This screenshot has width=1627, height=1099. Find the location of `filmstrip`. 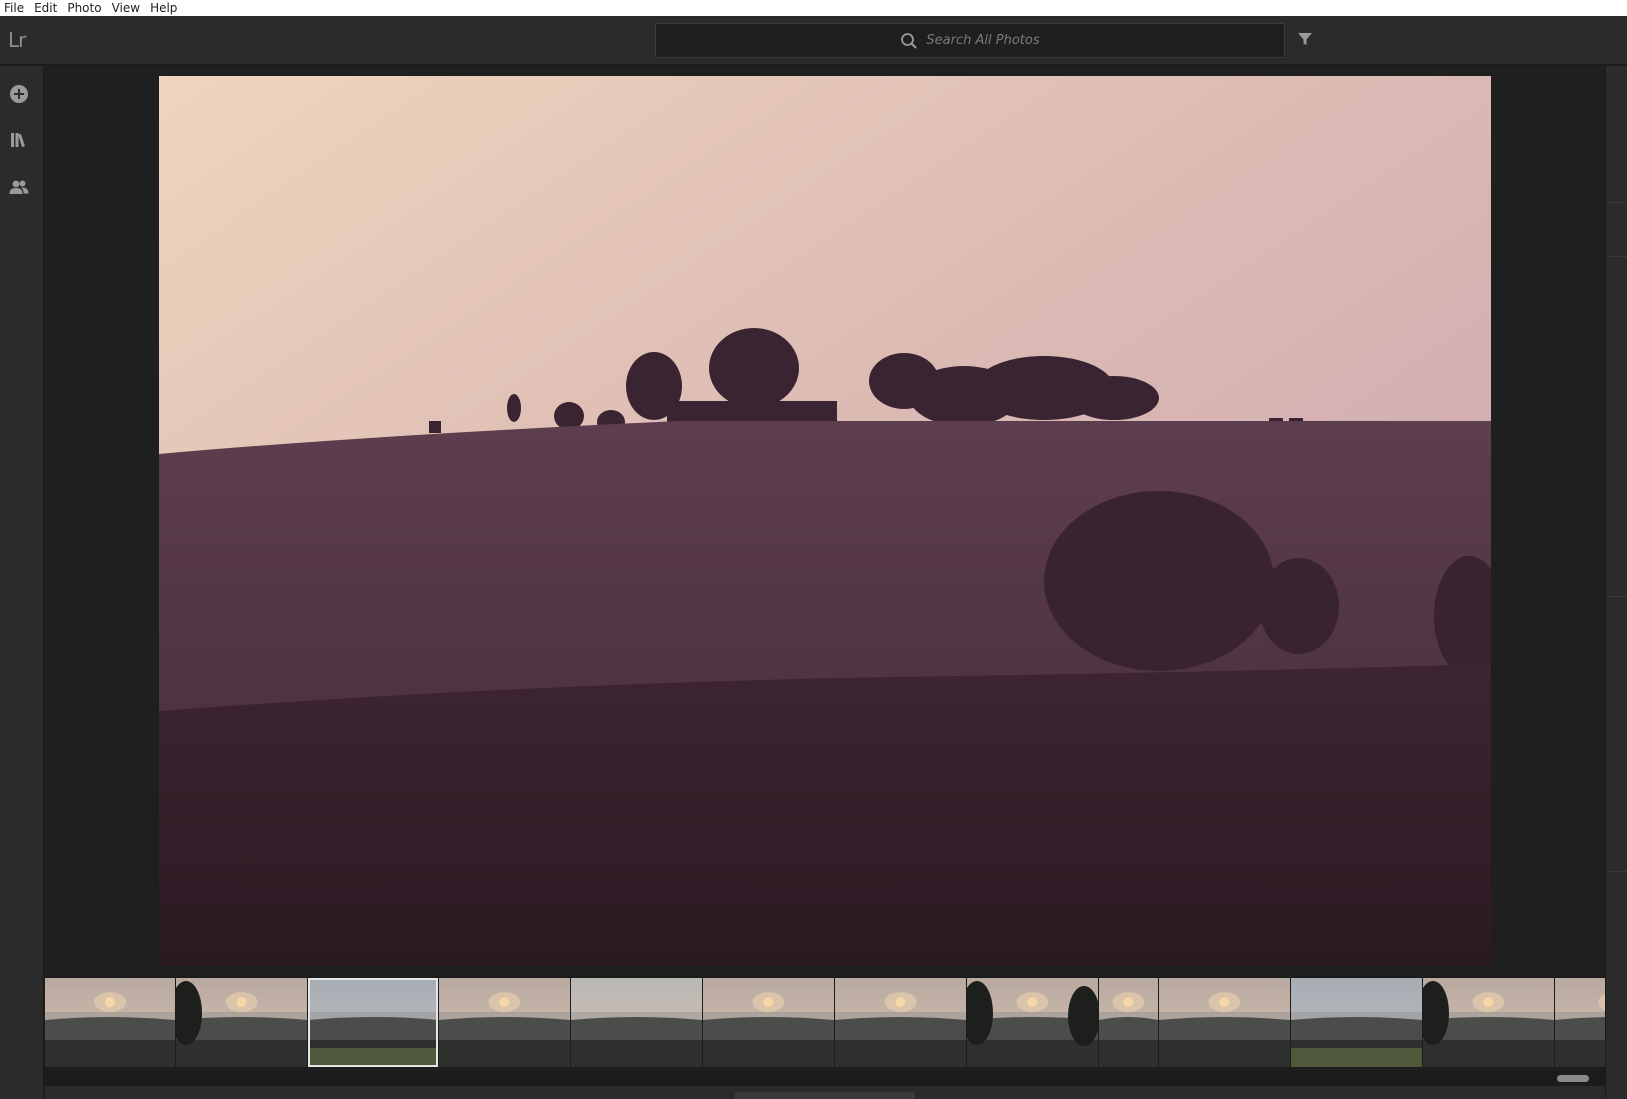

filmstrip is located at coordinates (825, 1022).